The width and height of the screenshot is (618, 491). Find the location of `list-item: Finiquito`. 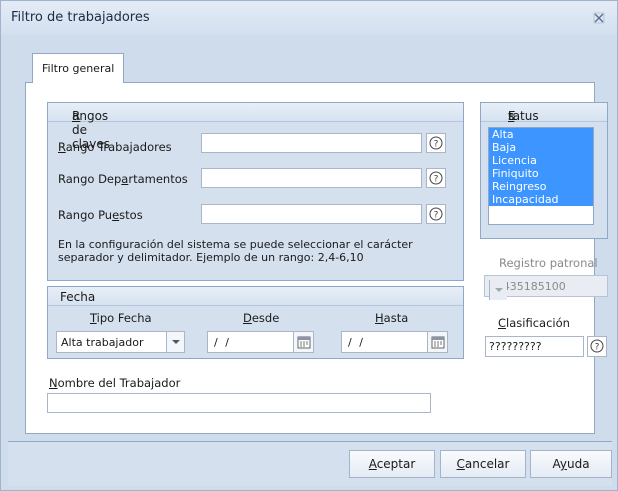

list-item: Finiquito is located at coordinates (541, 173).